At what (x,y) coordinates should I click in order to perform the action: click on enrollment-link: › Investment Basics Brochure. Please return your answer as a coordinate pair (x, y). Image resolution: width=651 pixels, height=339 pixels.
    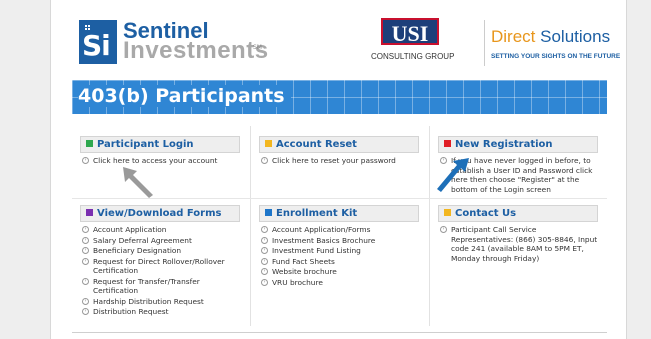
    Looking at the image, I should click on (339, 241).